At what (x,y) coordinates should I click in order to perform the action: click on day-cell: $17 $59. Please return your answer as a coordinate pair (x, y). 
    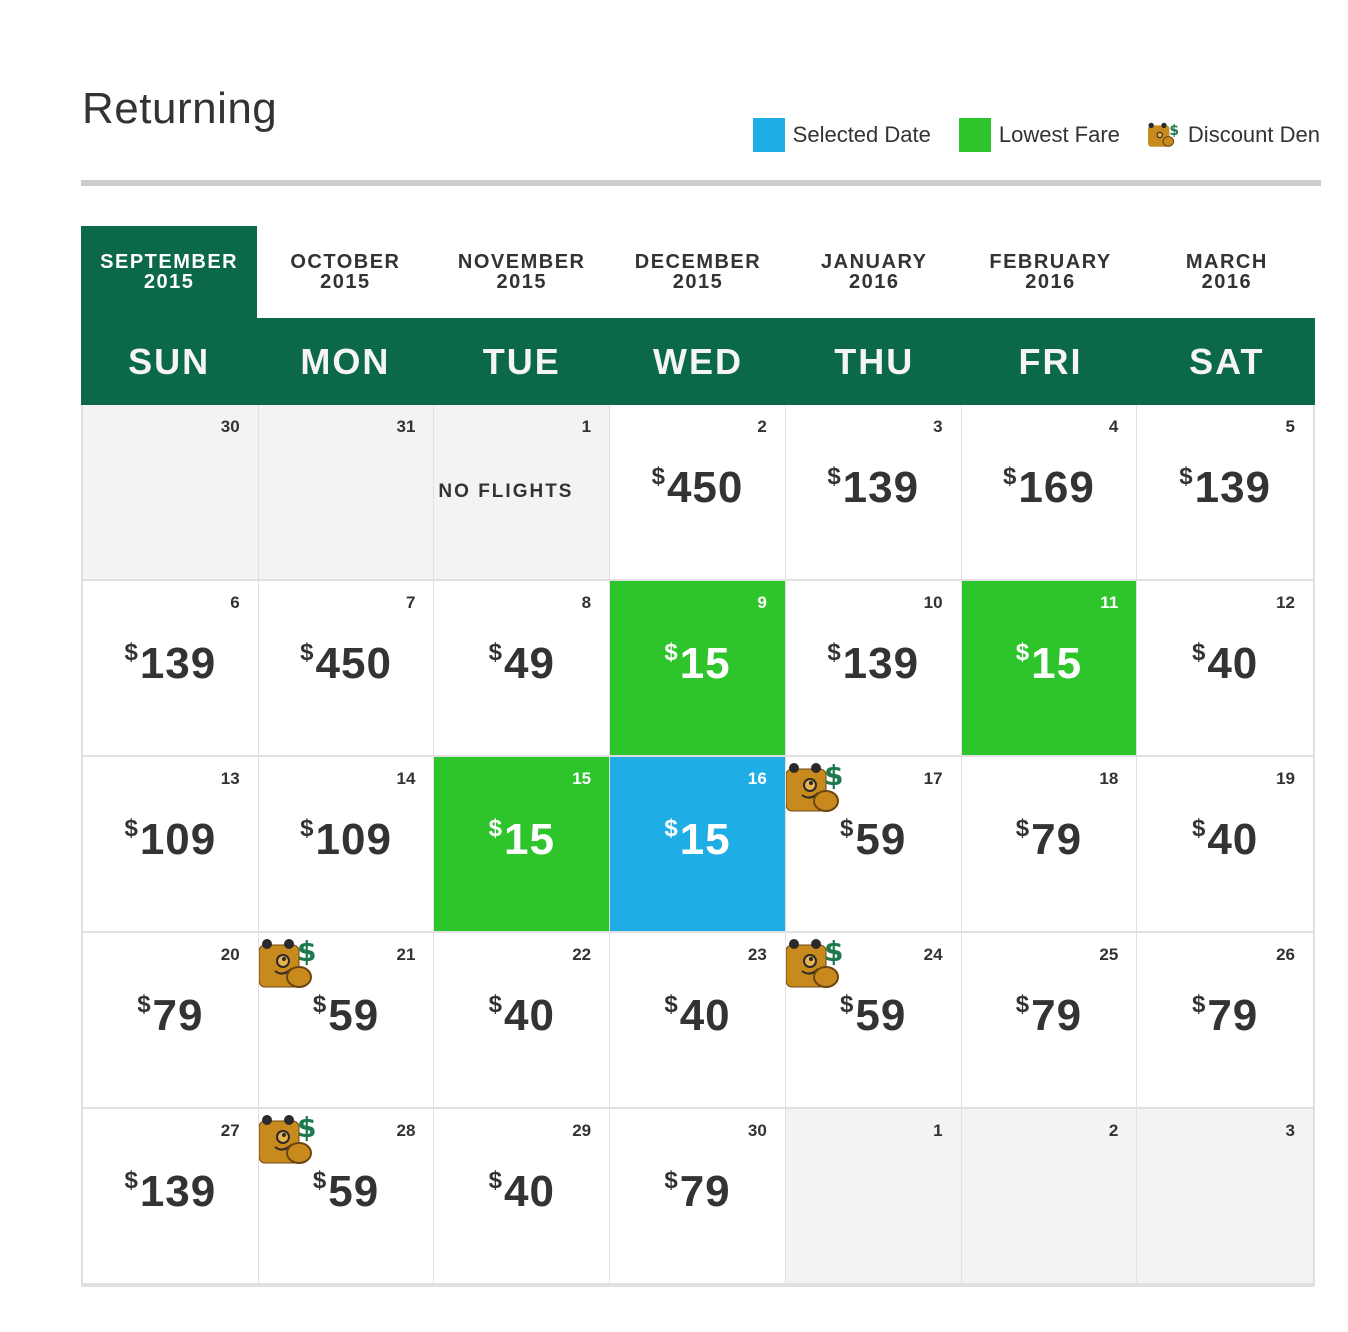
    Looking at the image, I should click on (873, 845).